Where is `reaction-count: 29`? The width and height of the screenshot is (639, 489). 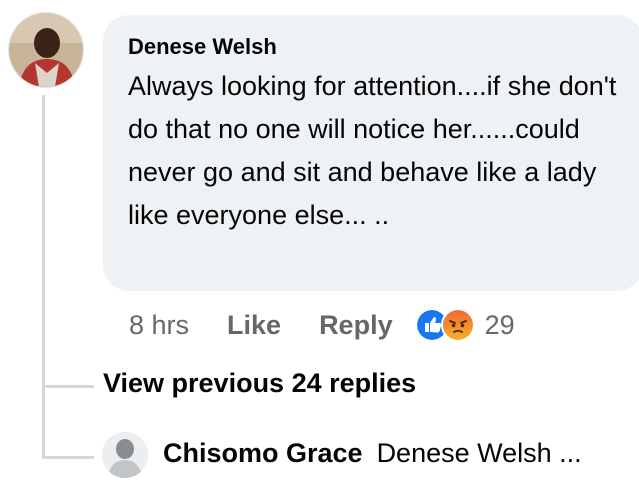
reaction-count: 29 is located at coordinates (499, 324).